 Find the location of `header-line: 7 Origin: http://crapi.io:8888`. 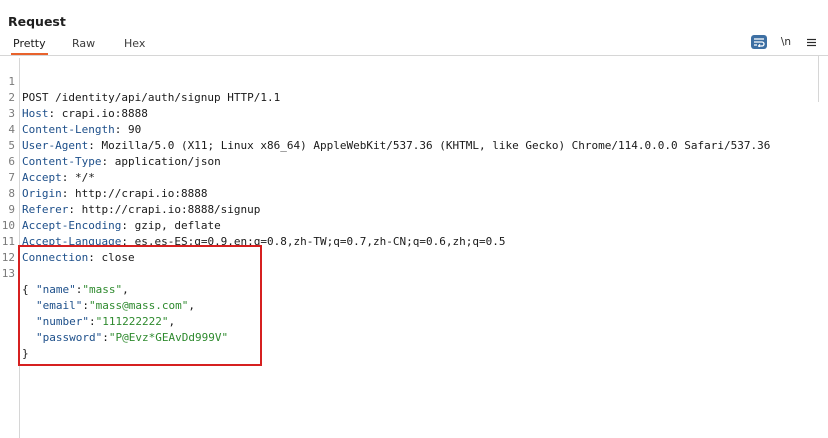

header-line: 7 Origin: http://crapi.io:8888 is located at coordinates (414, 177).